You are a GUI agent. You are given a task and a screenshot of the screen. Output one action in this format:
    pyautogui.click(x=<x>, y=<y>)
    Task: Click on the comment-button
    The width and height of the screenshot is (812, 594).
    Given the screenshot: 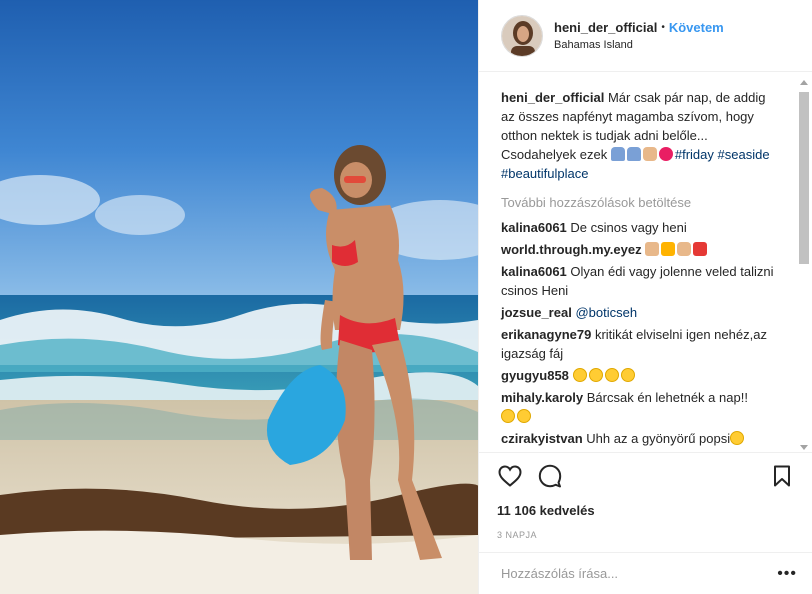 What is the action you would take?
    pyautogui.click(x=550, y=476)
    